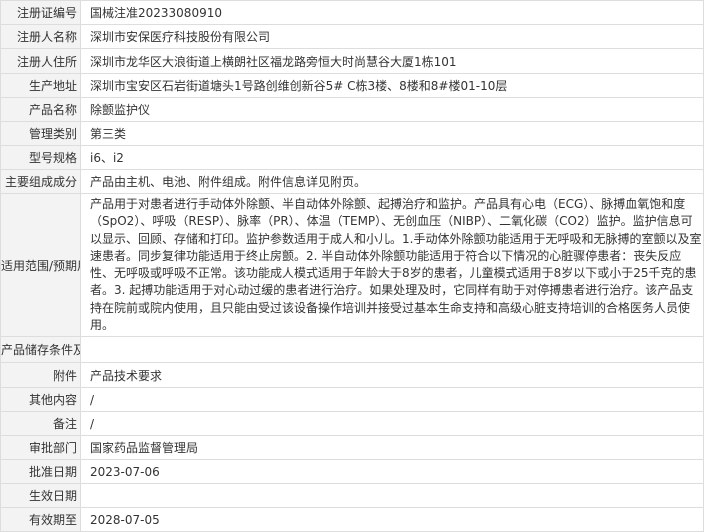  I want to click on row-registrant-name: 注册人名称 深圳市安保医疗科技股份有限公司, so click(352, 36).